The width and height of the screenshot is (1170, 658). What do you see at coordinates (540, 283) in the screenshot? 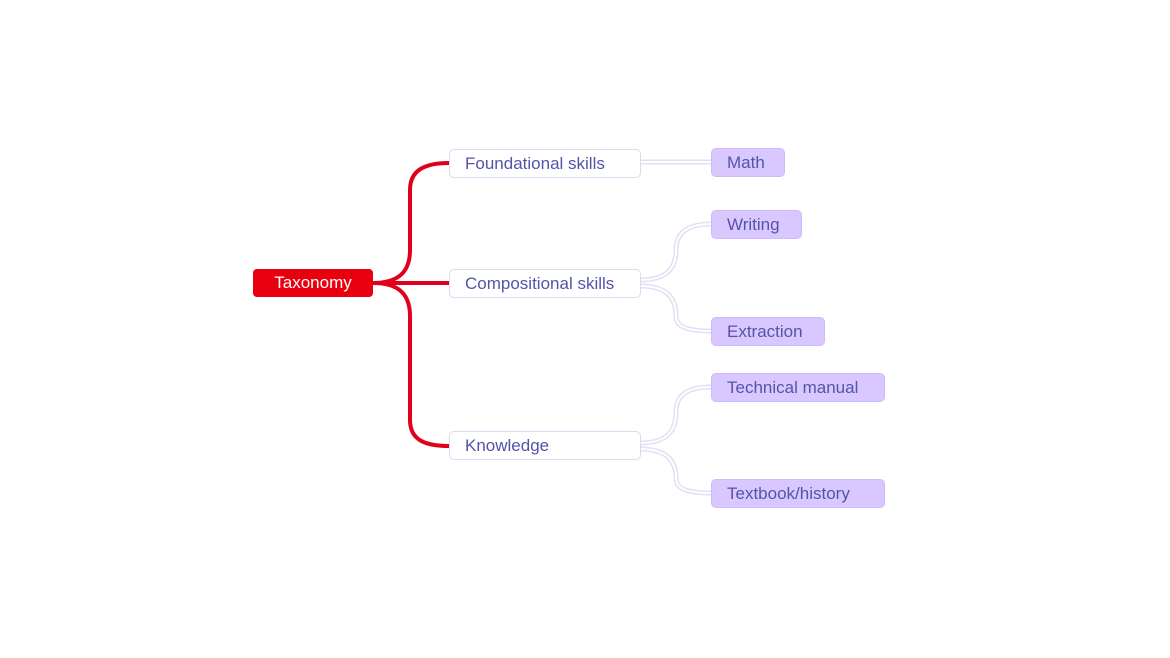
I see `branch-label: Compositional skills` at bounding box center [540, 283].